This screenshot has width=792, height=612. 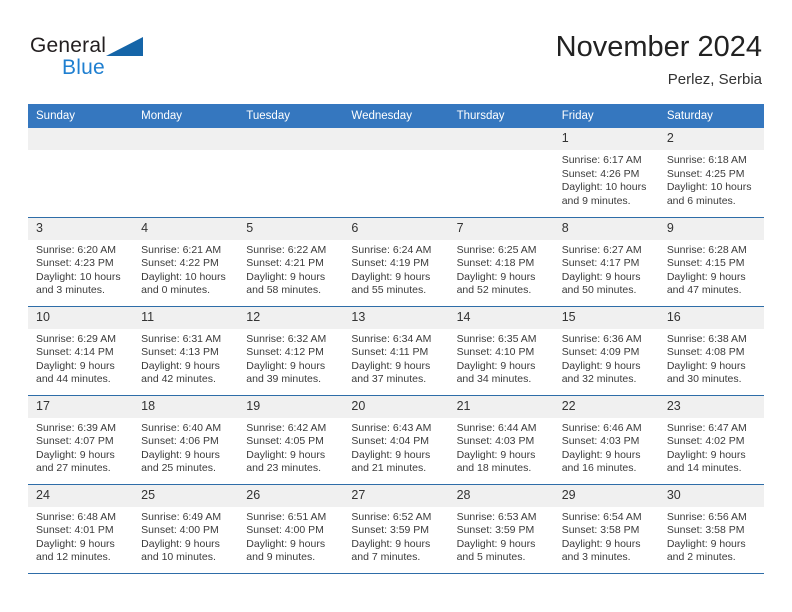 What do you see at coordinates (283, 379) in the screenshot?
I see `daylight-text-line2: and 39 minutes.` at bounding box center [283, 379].